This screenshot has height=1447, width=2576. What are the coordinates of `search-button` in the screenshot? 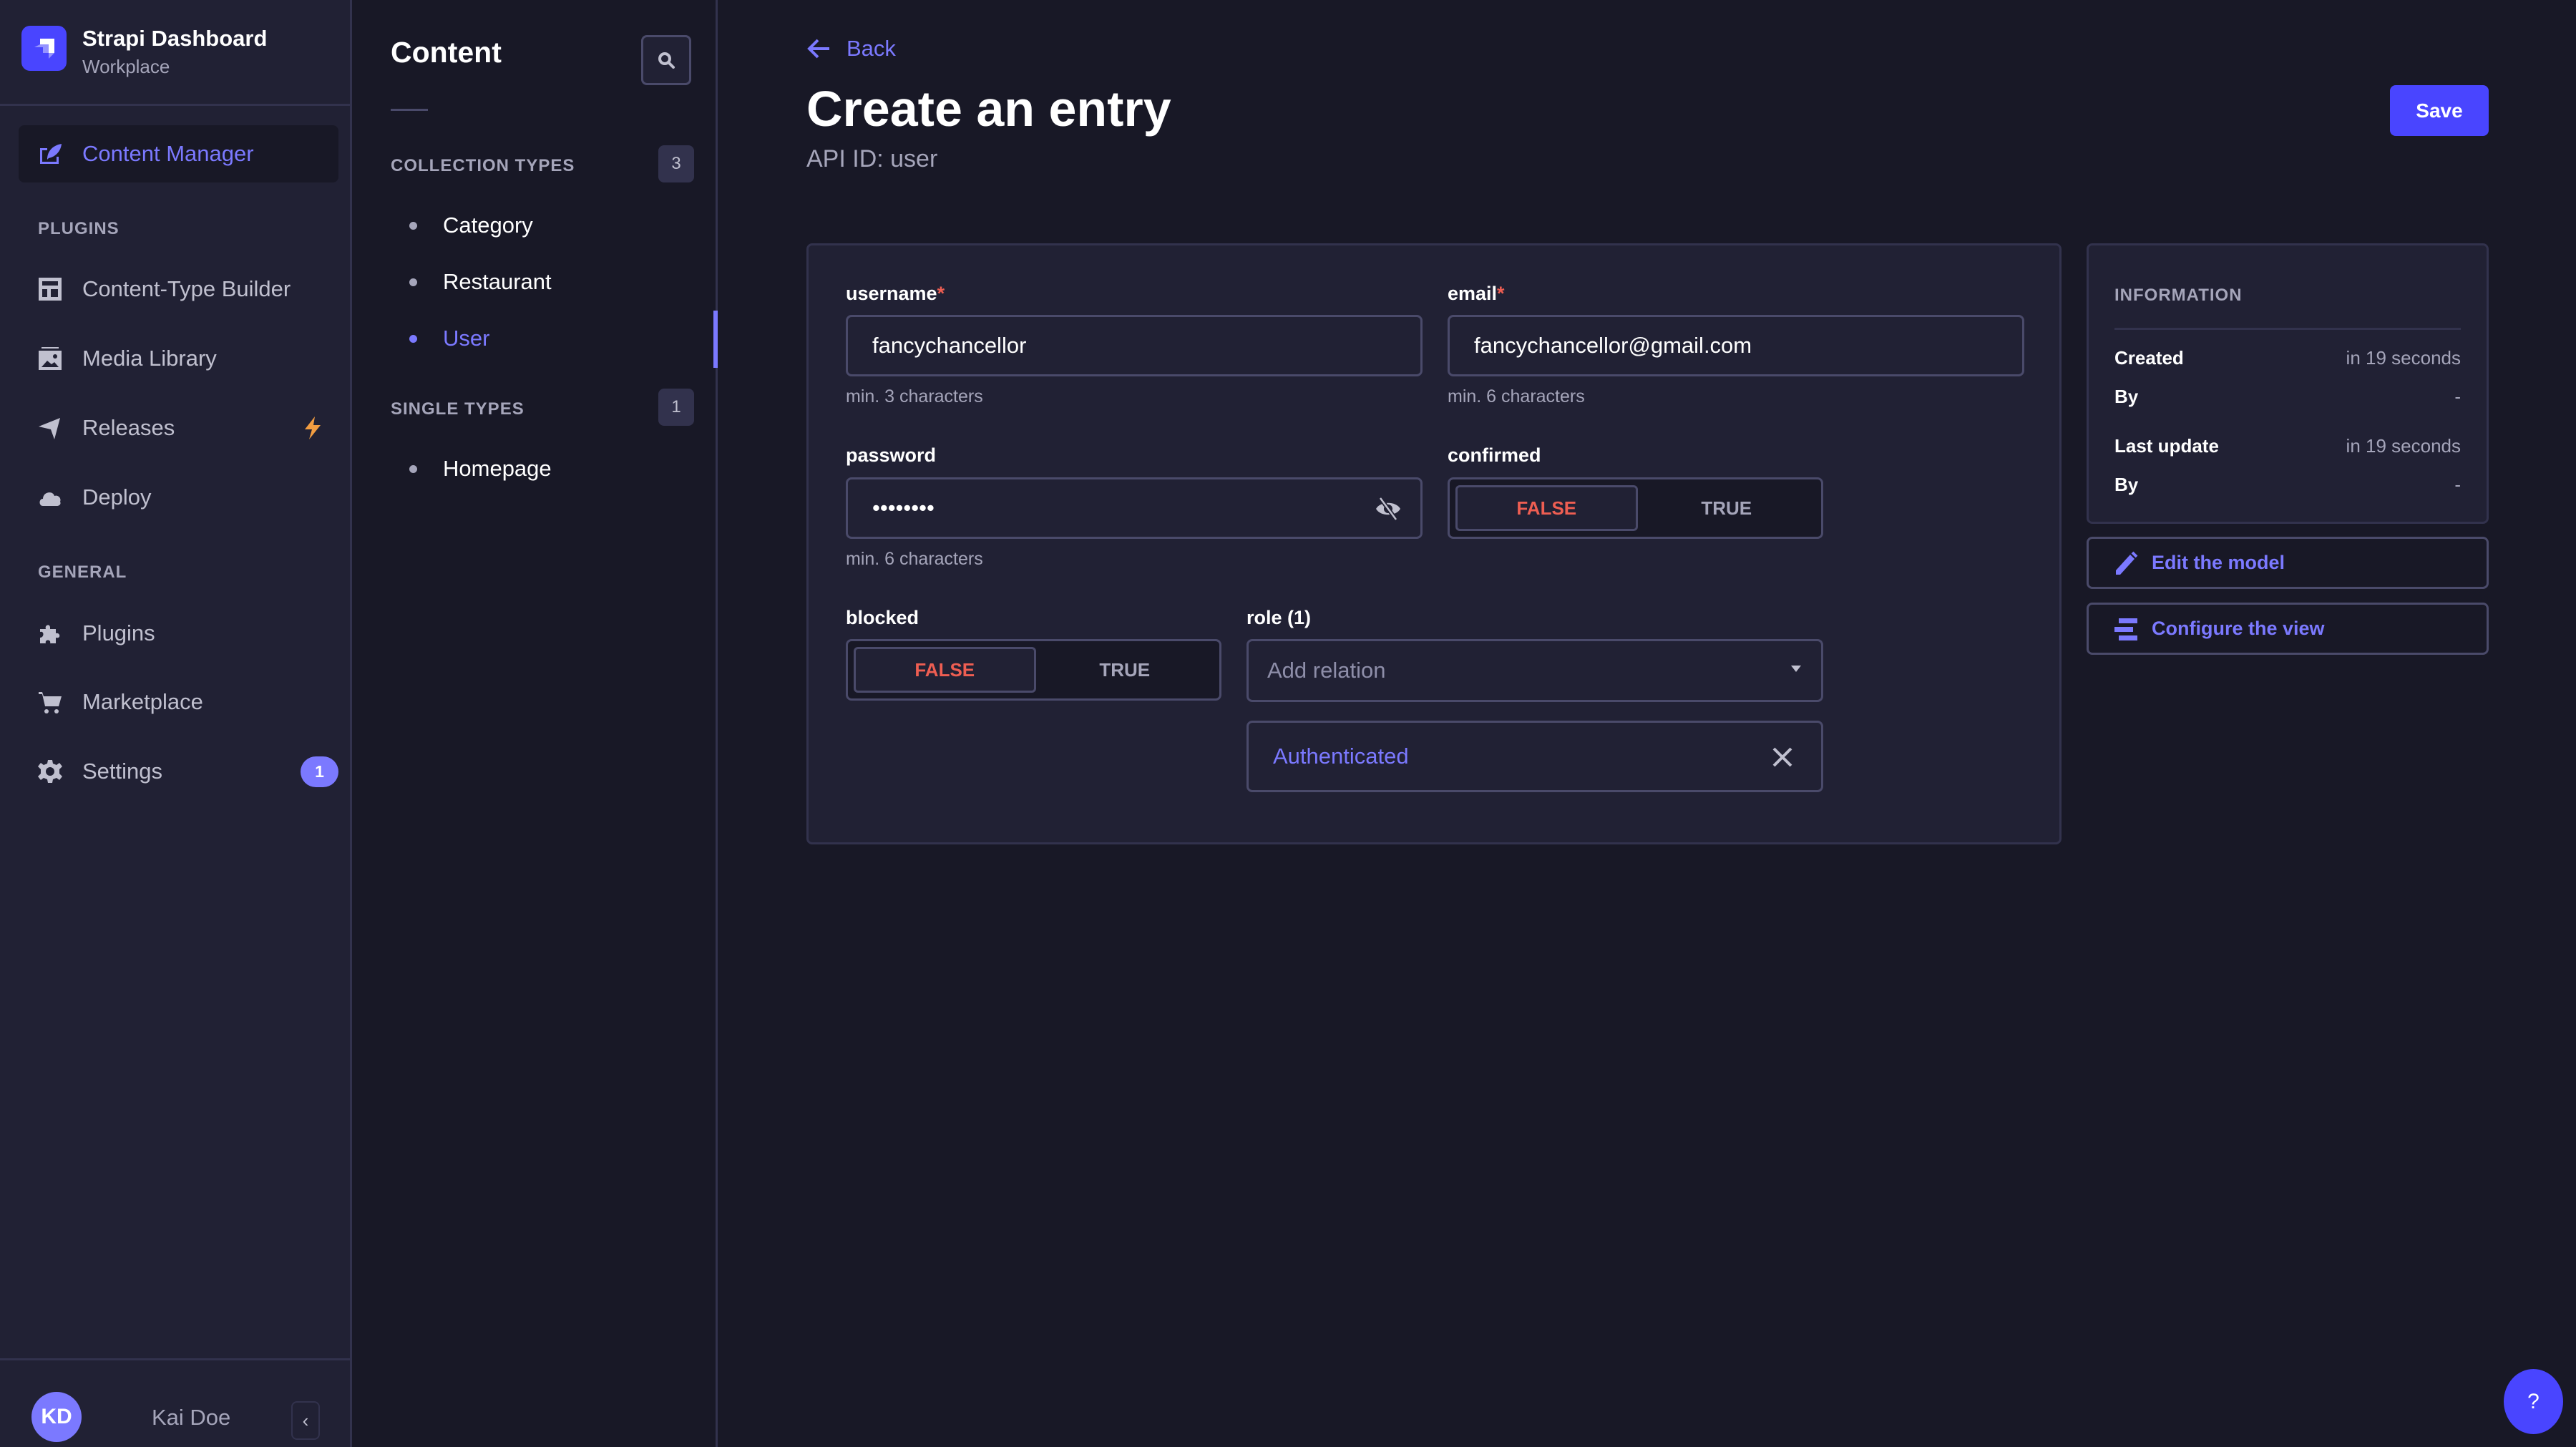 It's located at (666, 60).